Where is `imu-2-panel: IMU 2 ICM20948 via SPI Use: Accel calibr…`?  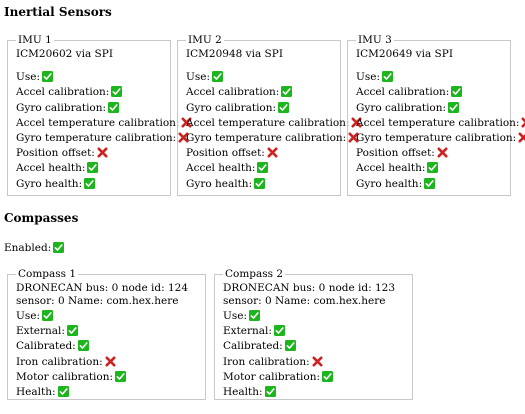 imu-2-panel: IMU 2 ICM20948 via SPI Use: Accel calibr… is located at coordinates (269, 115).